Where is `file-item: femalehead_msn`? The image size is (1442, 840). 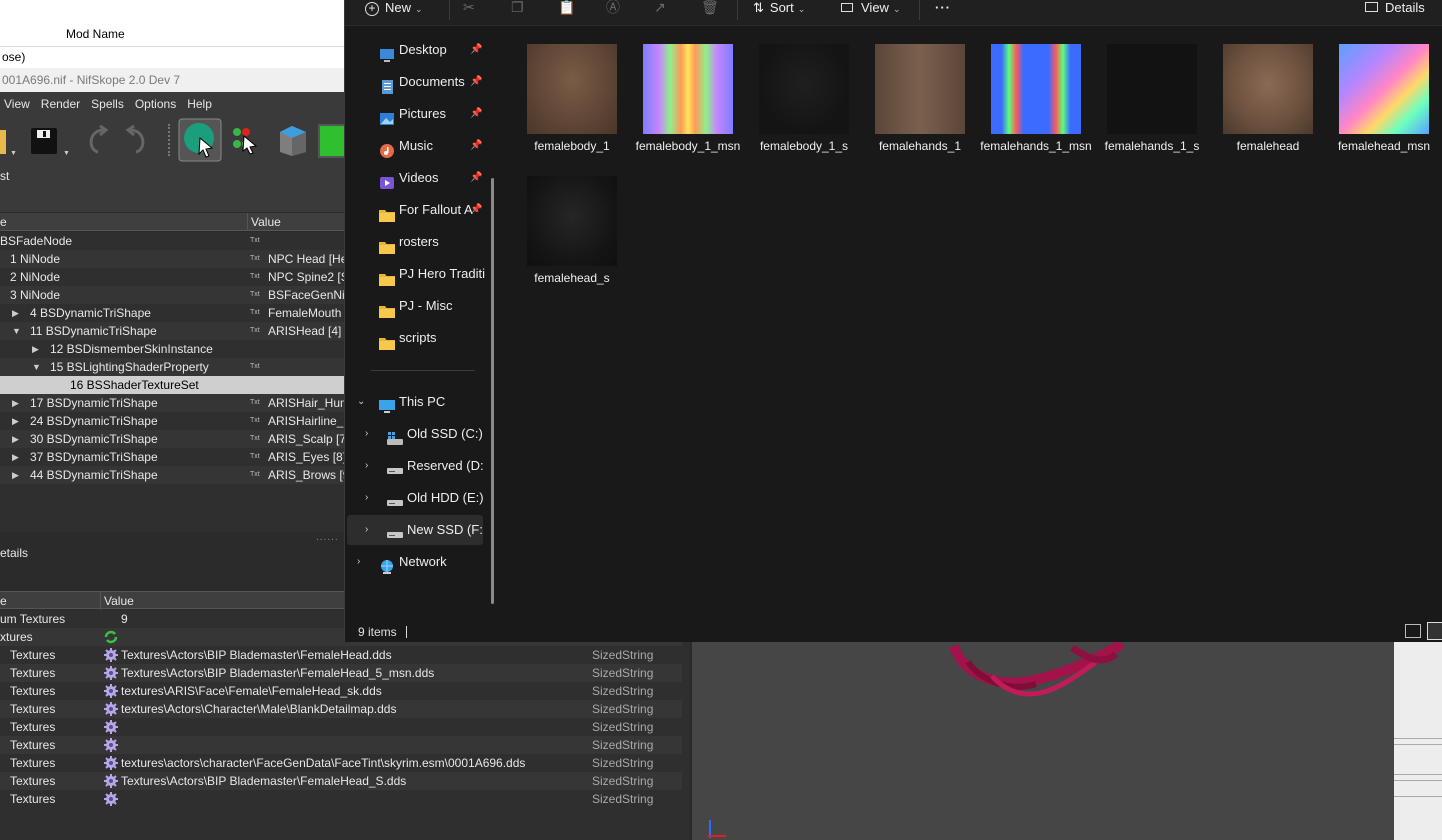 file-item: femalehead_msn is located at coordinates (1379, 91).